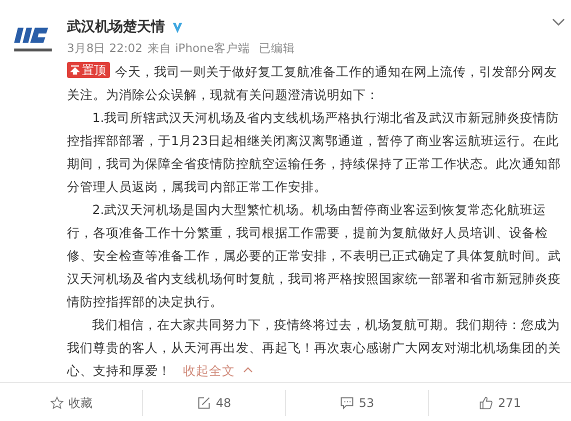  Describe the element at coordinates (314, 348) in the screenshot. I see `paragraph: 我们相信，在大家共同努力下，疫情终将过去，机场复航可期。我们期待：您成为我们尊贵的客人，从天河再出发、再起飞！再次衷心感谢广大网友对湖北机场集团的关心、支持和厚爱！ 收起全文` at that location.